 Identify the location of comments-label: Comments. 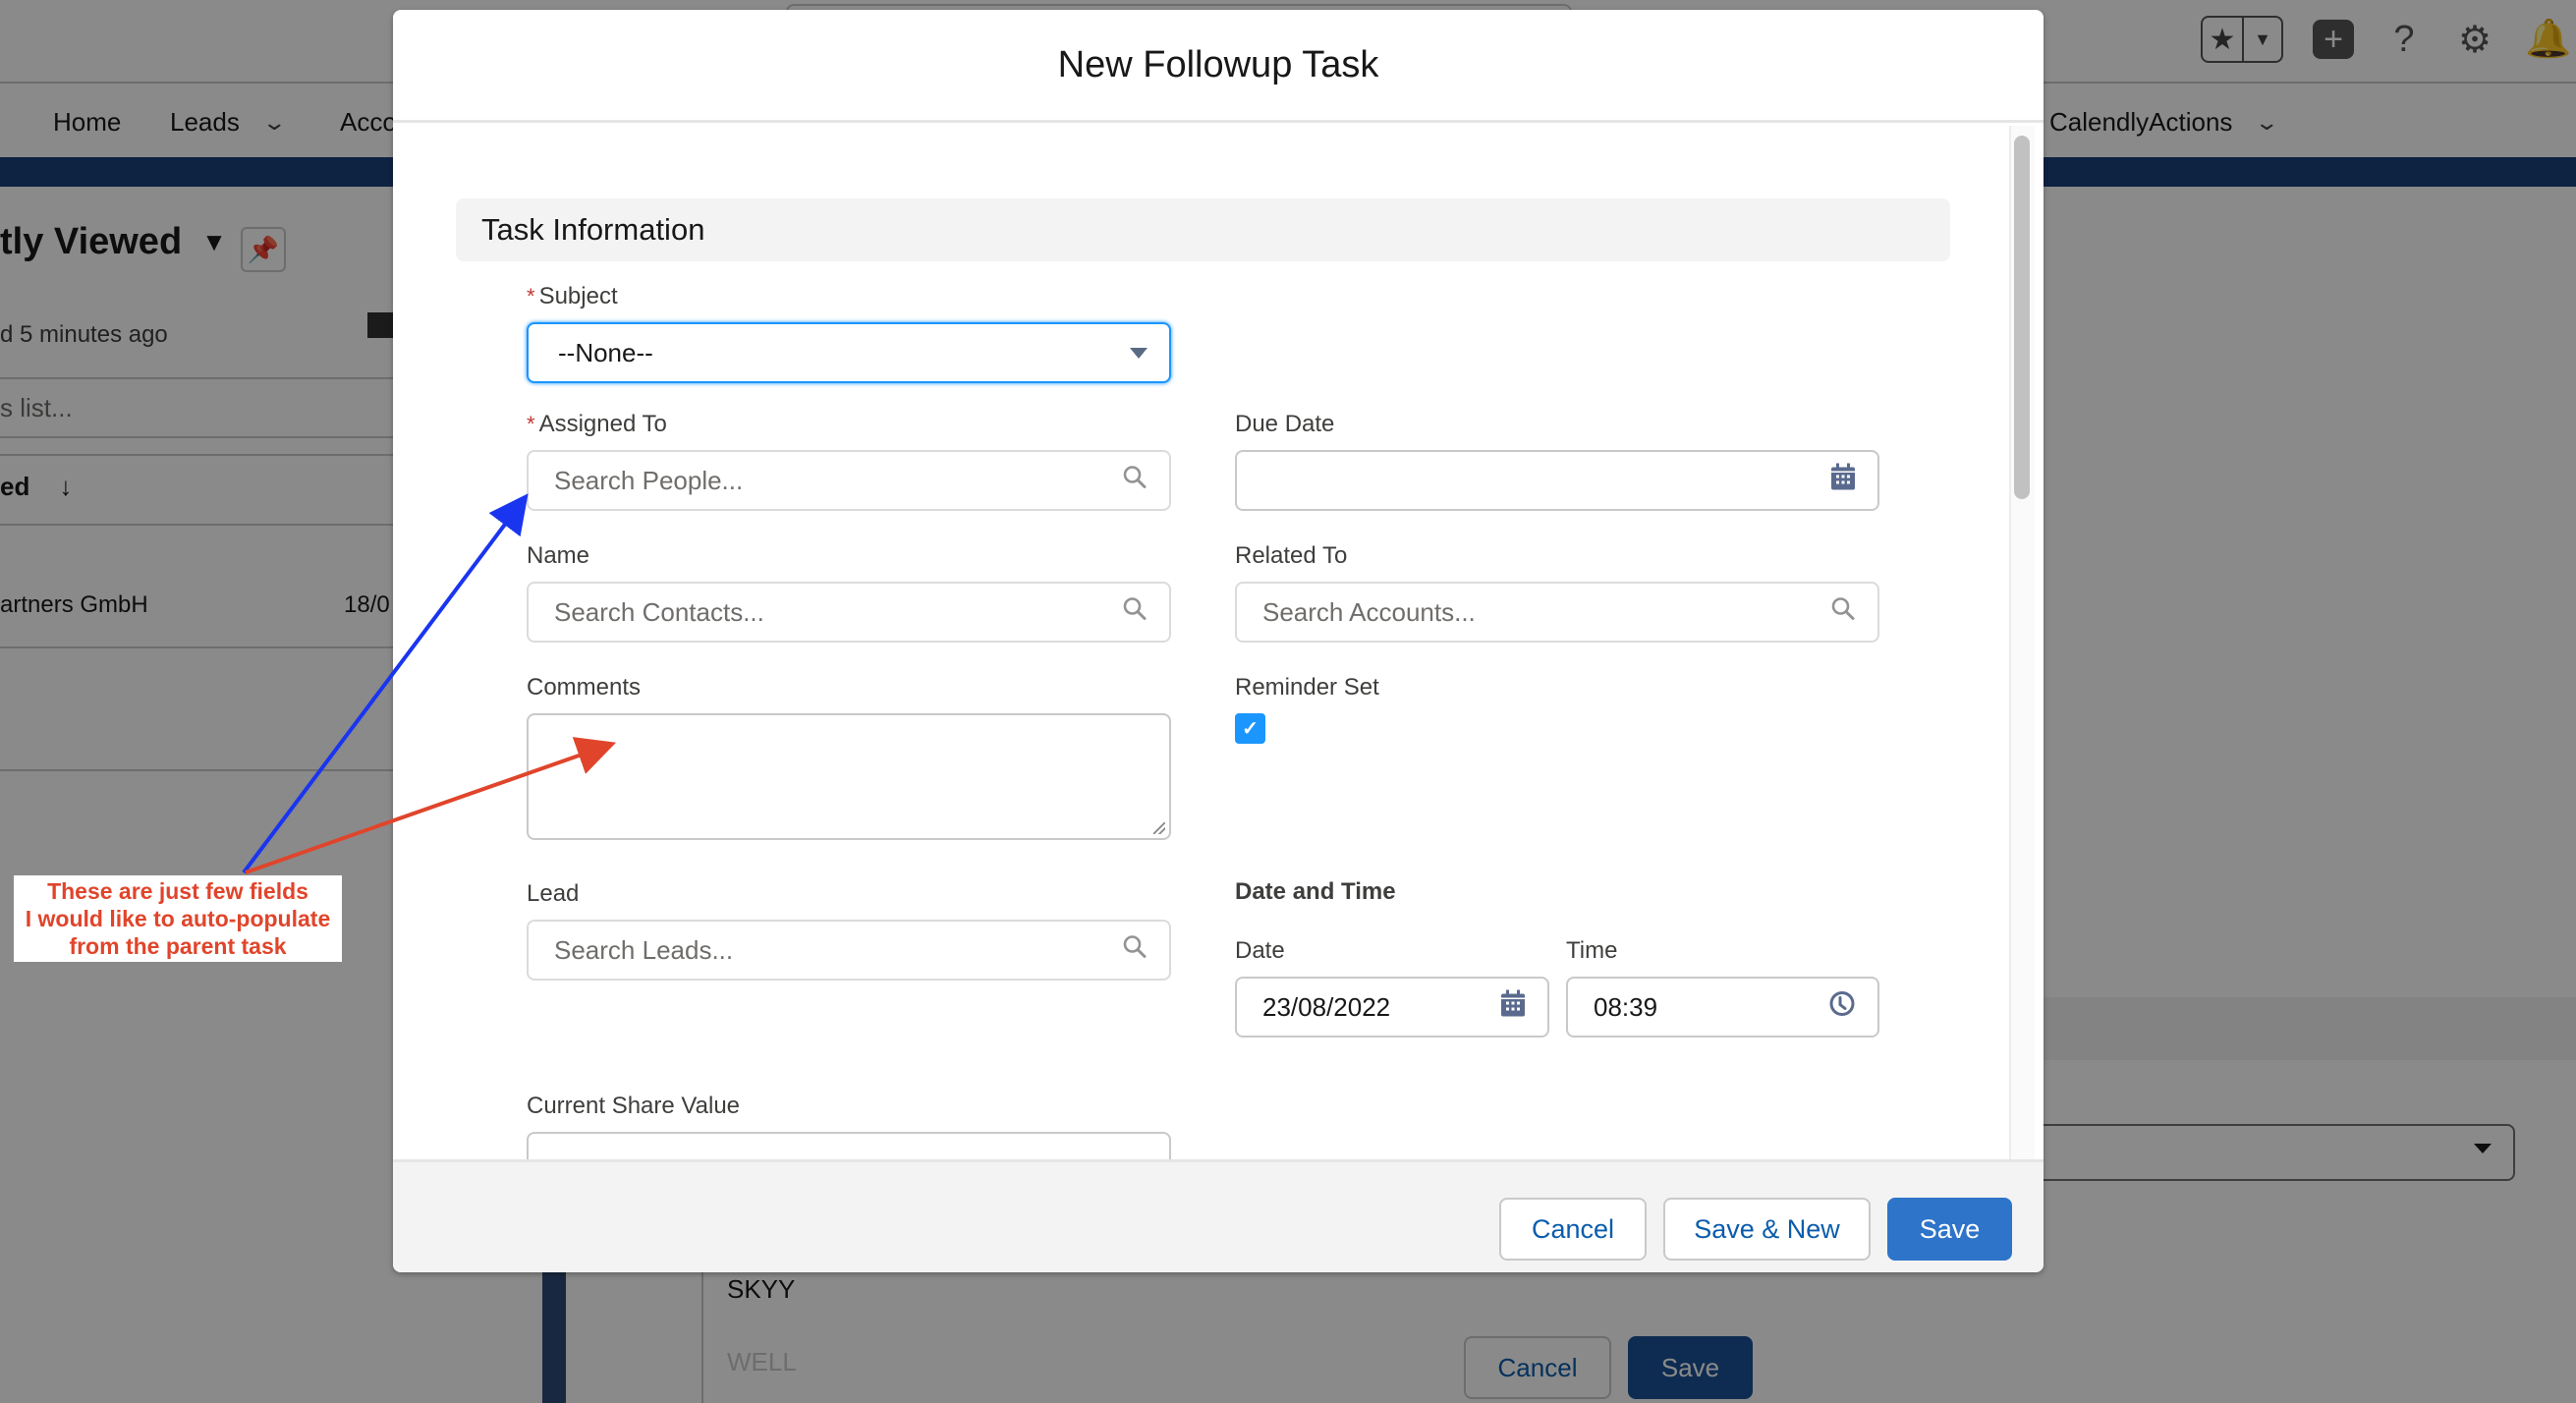
(584, 688).